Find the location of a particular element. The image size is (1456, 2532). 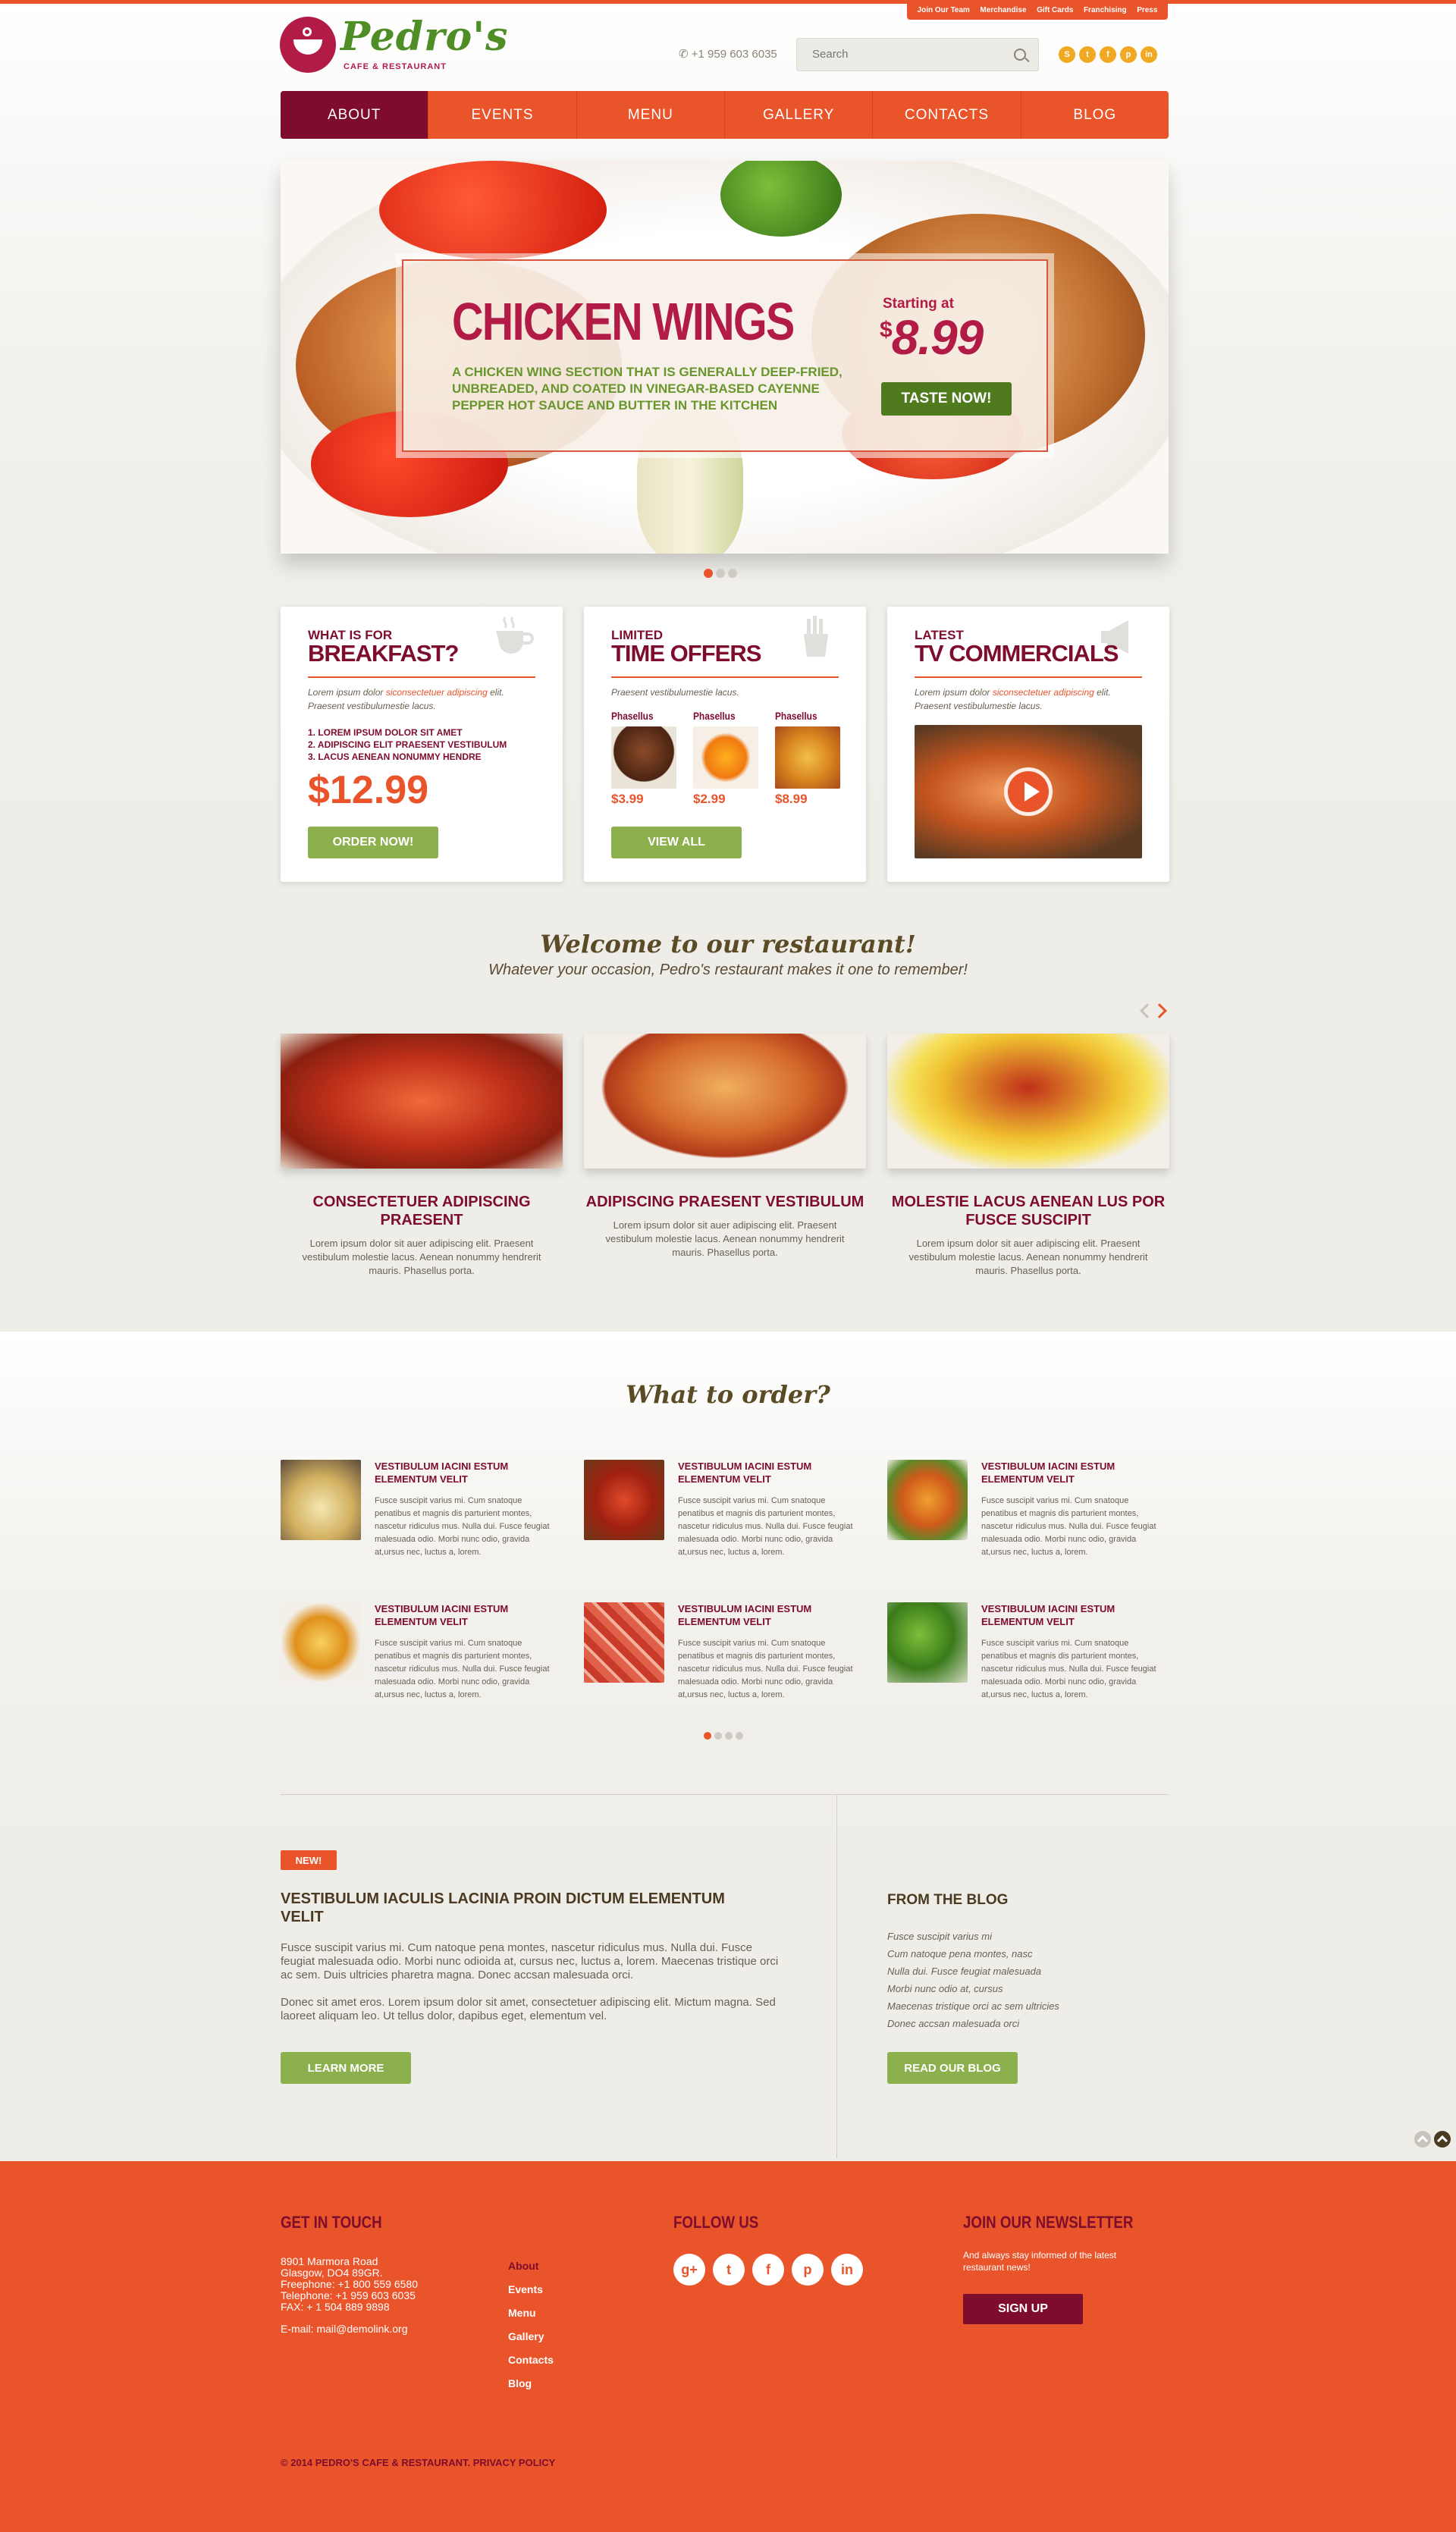

fries-icon is located at coordinates (816, 637).